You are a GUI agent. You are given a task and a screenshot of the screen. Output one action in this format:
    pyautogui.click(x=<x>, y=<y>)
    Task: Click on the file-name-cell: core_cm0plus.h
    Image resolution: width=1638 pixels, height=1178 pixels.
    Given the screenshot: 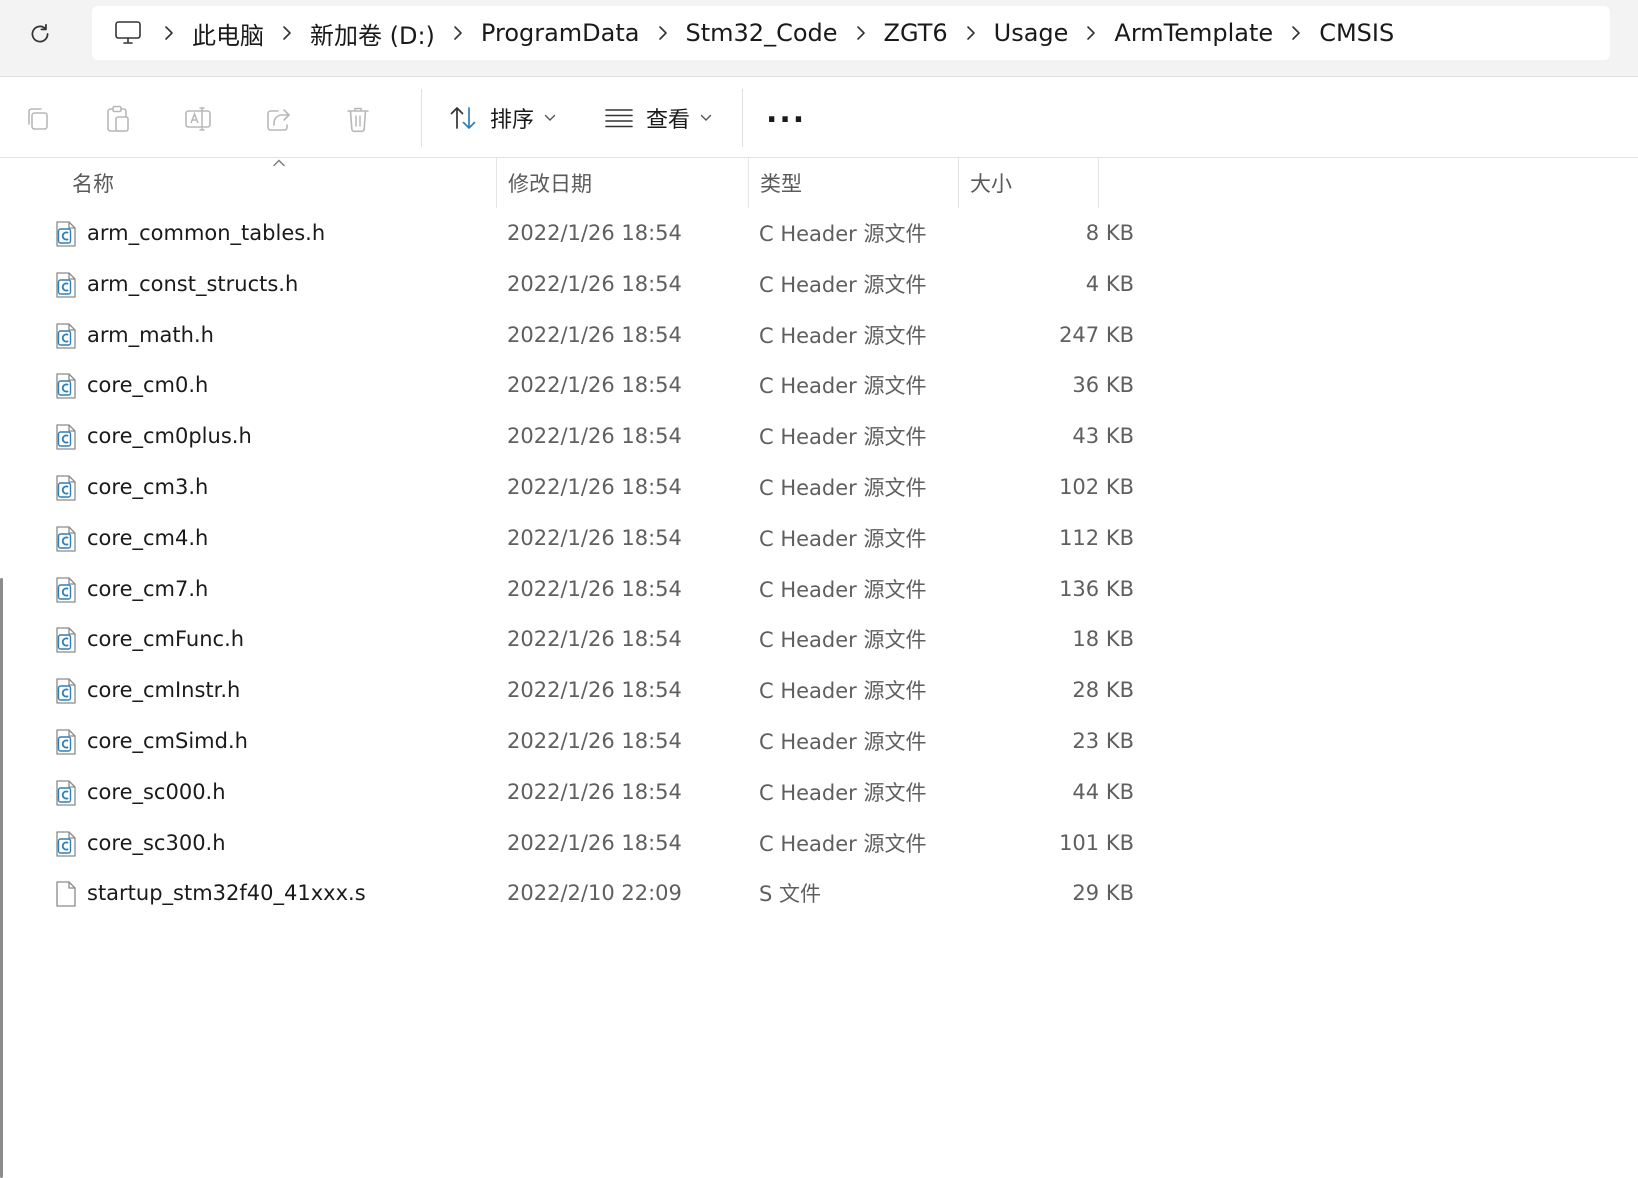 What is the action you would take?
    pyautogui.click(x=153, y=436)
    